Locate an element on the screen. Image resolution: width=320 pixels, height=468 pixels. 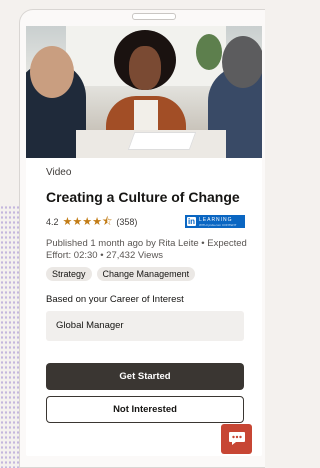
review-count: (358) is located at coordinates (127, 222).